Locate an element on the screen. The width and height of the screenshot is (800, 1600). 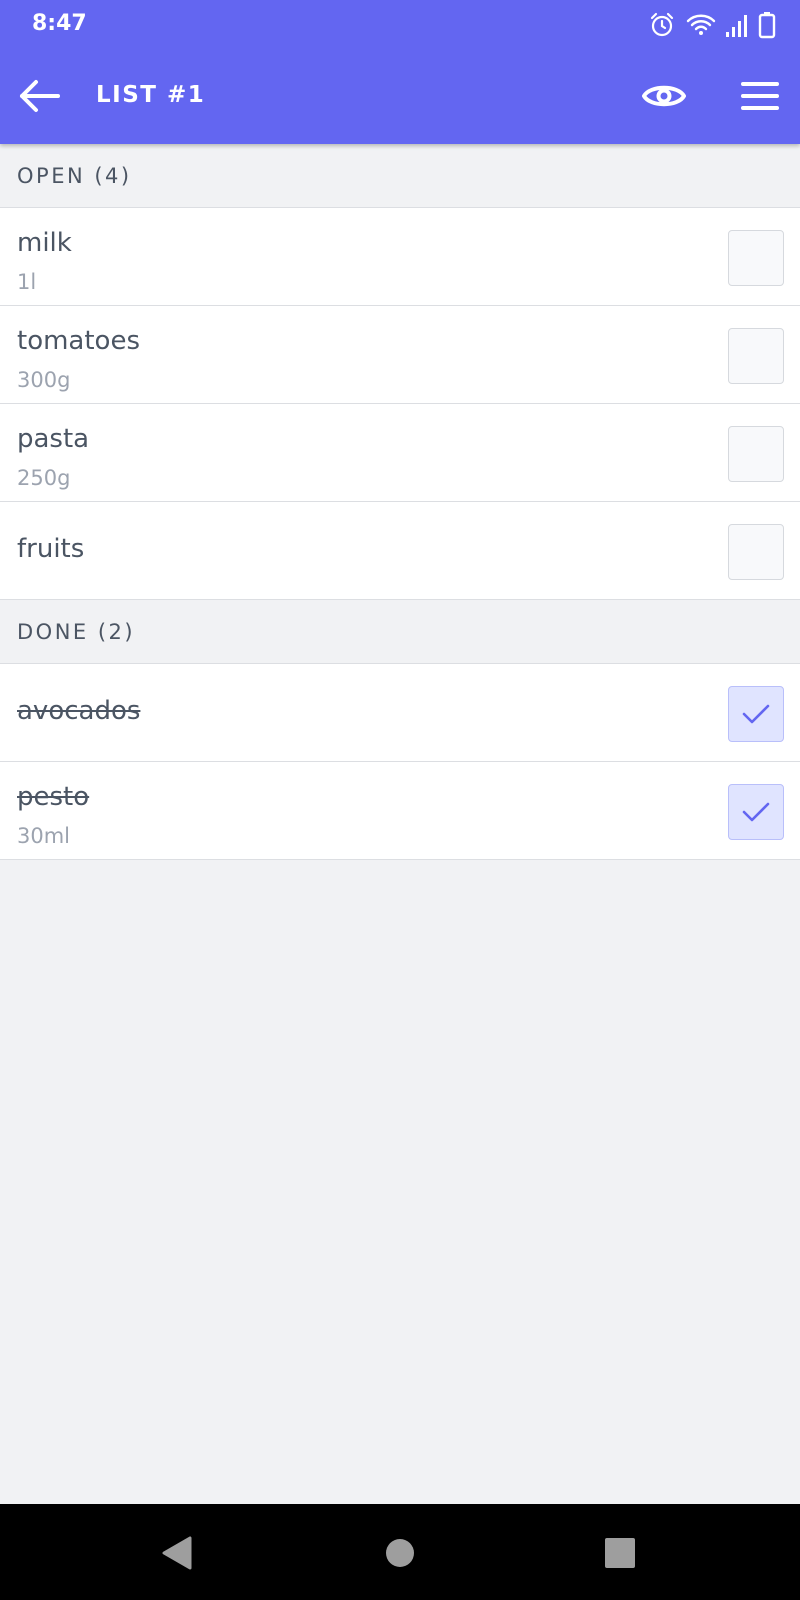
list-item: tomatoes 300g is located at coordinates (400, 355).